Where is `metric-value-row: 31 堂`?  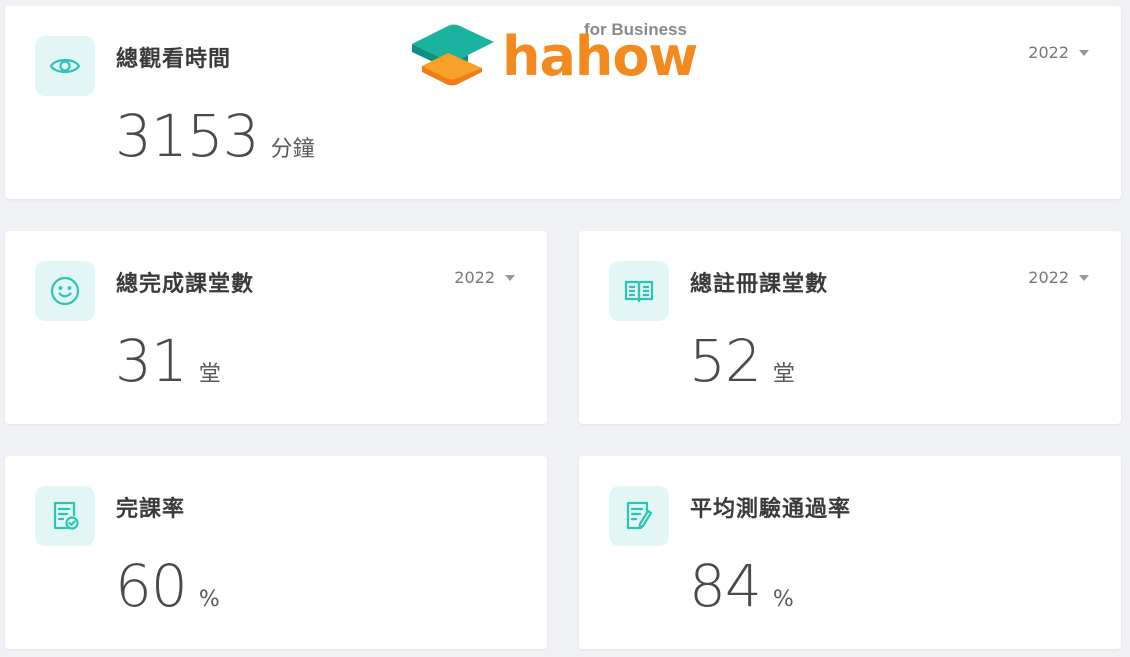
metric-value-row: 31 堂 is located at coordinates (168, 361).